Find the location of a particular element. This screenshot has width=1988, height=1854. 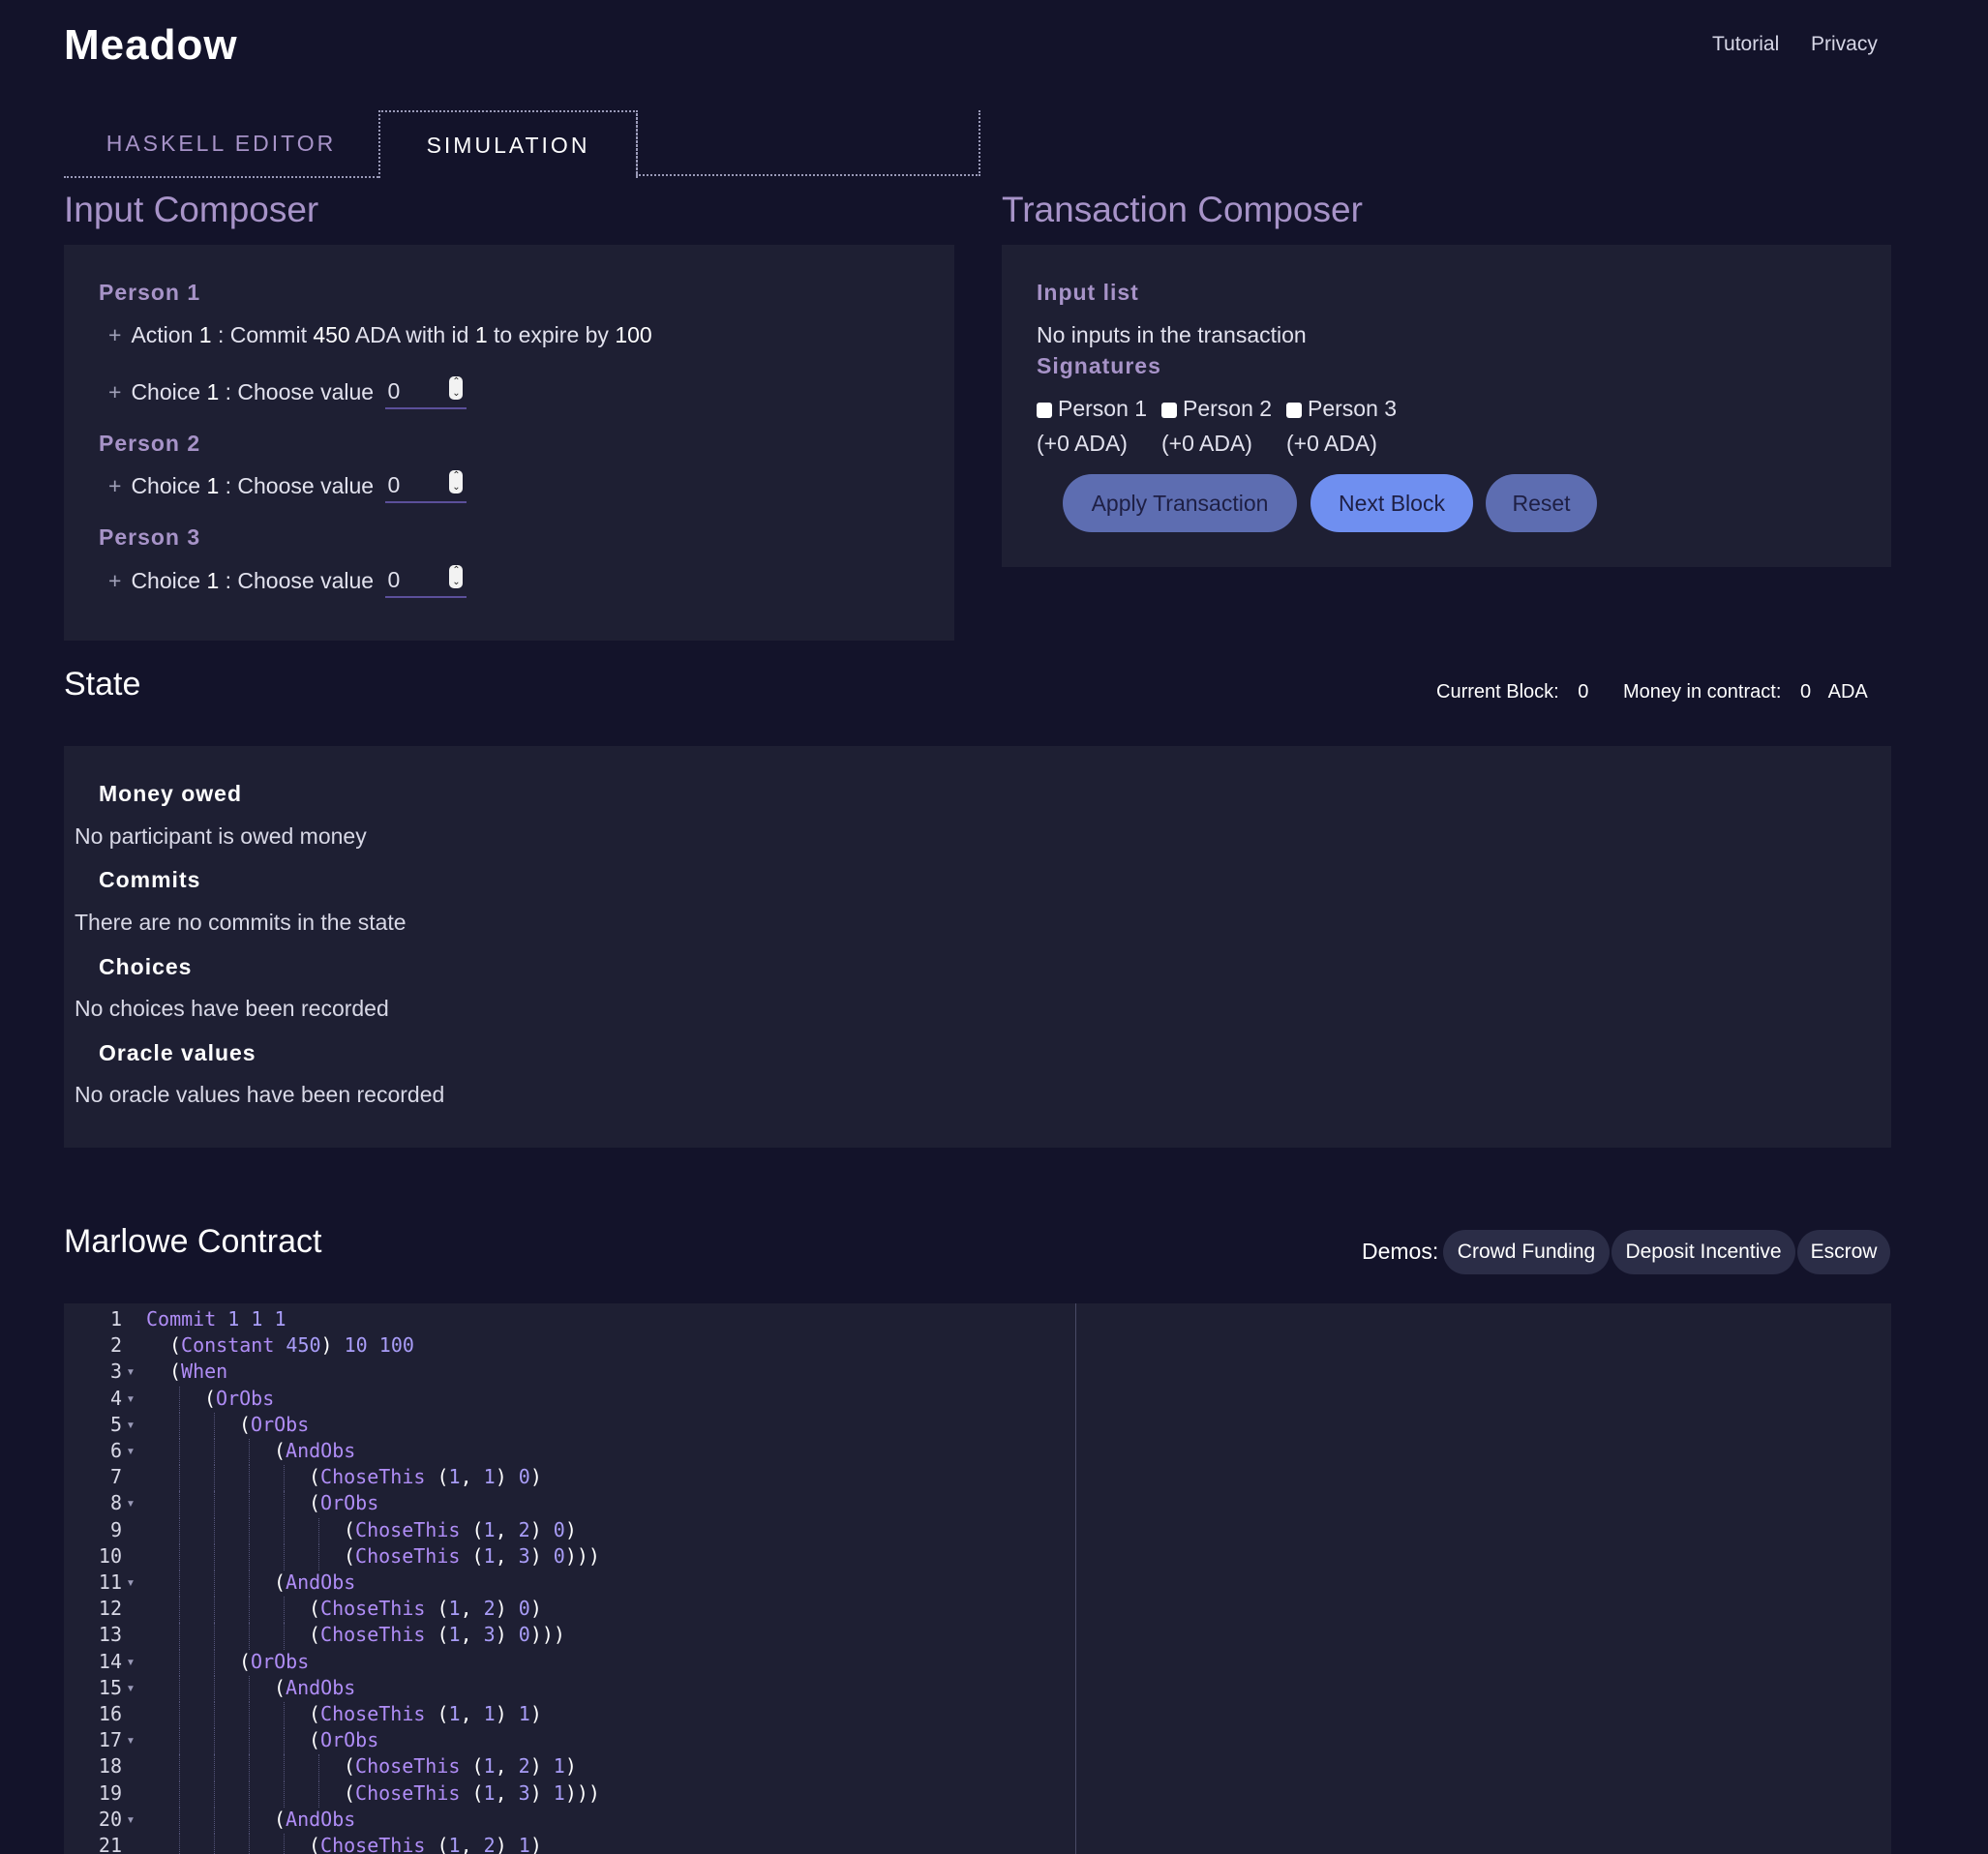

line-number: 16 is located at coordinates (110, 1714).